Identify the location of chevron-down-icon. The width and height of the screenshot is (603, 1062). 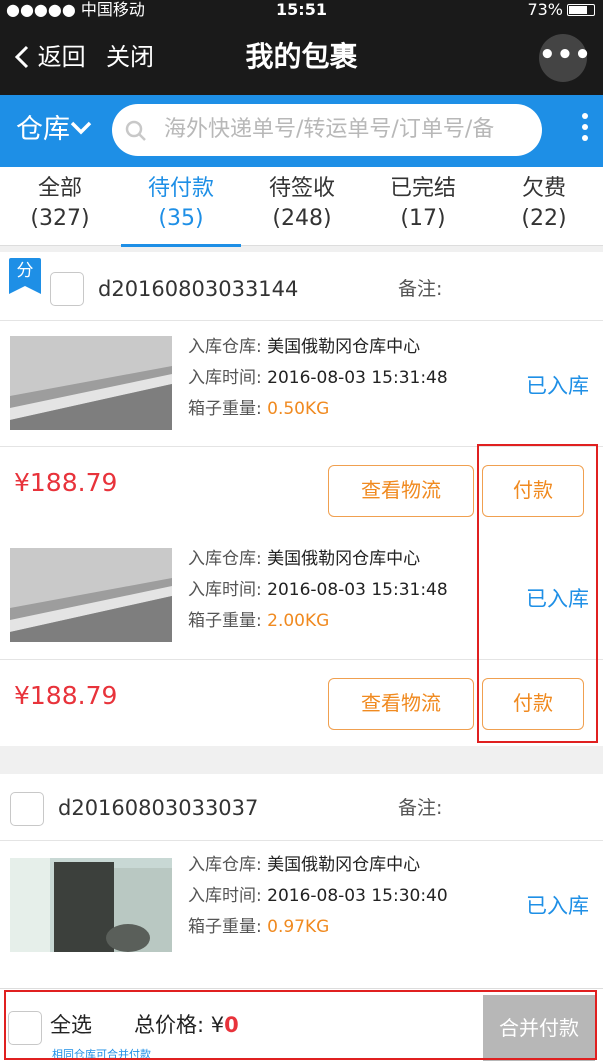
(81, 128).